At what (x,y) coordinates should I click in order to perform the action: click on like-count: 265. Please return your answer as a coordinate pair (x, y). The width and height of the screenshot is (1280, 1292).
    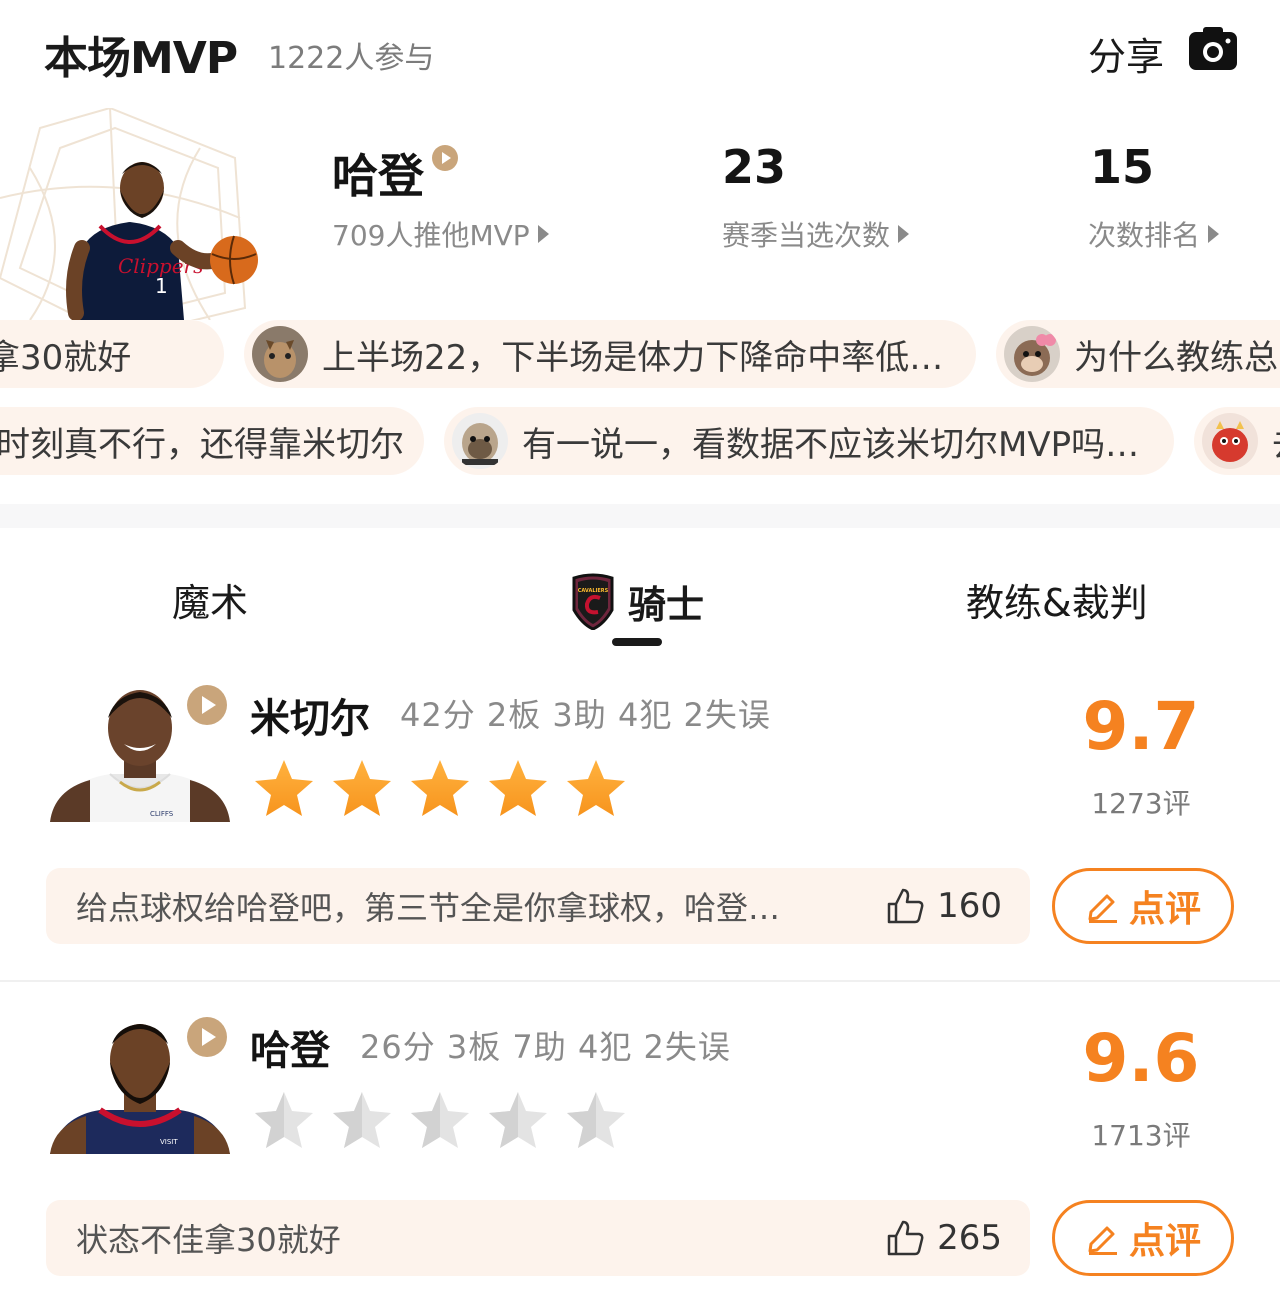
    Looking at the image, I should click on (969, 1238).